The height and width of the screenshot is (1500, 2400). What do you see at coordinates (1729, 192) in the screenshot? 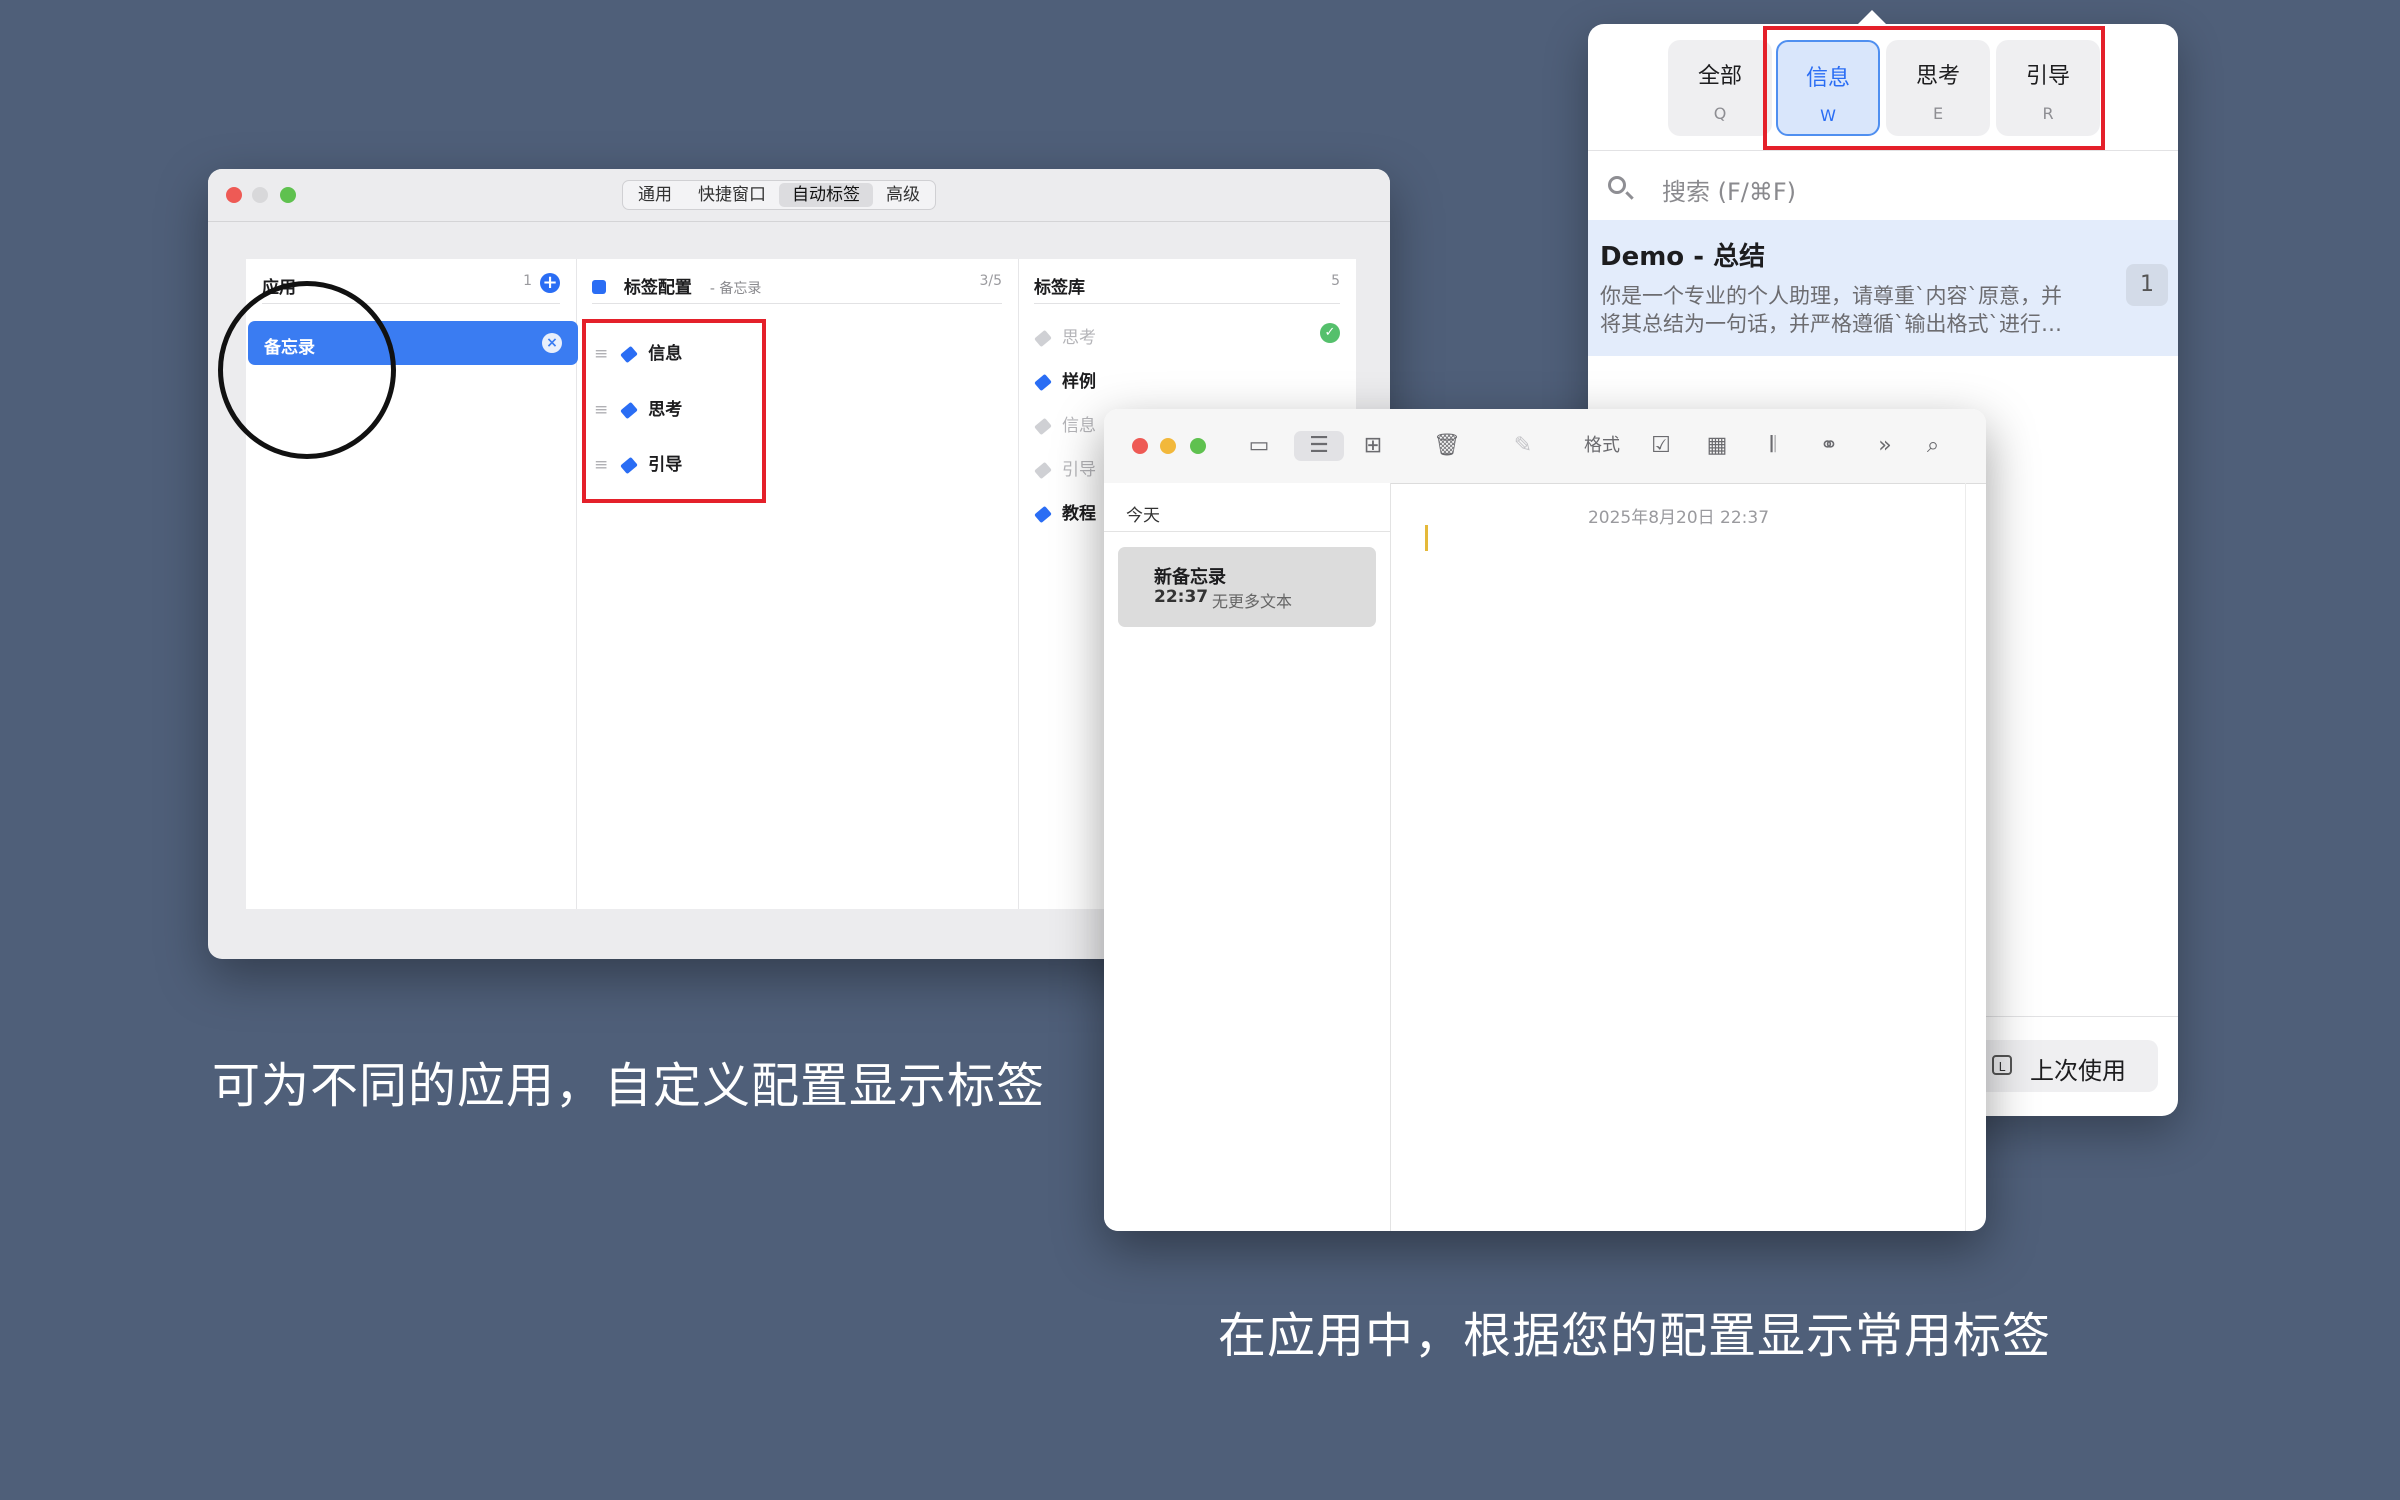
I see `search-placeholder: 搜索 (F/⌘F)` at bounding box center [1729, 192].